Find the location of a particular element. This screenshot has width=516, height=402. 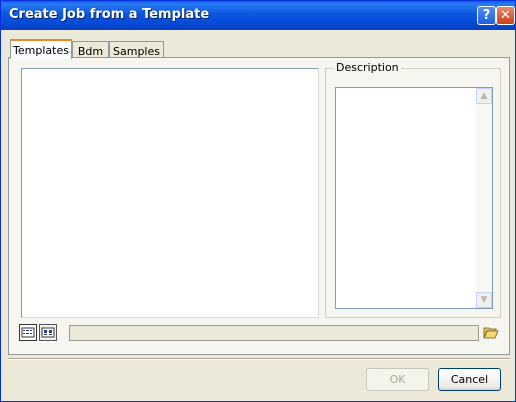

folder-open-icon is located at coordinates (491, 333).